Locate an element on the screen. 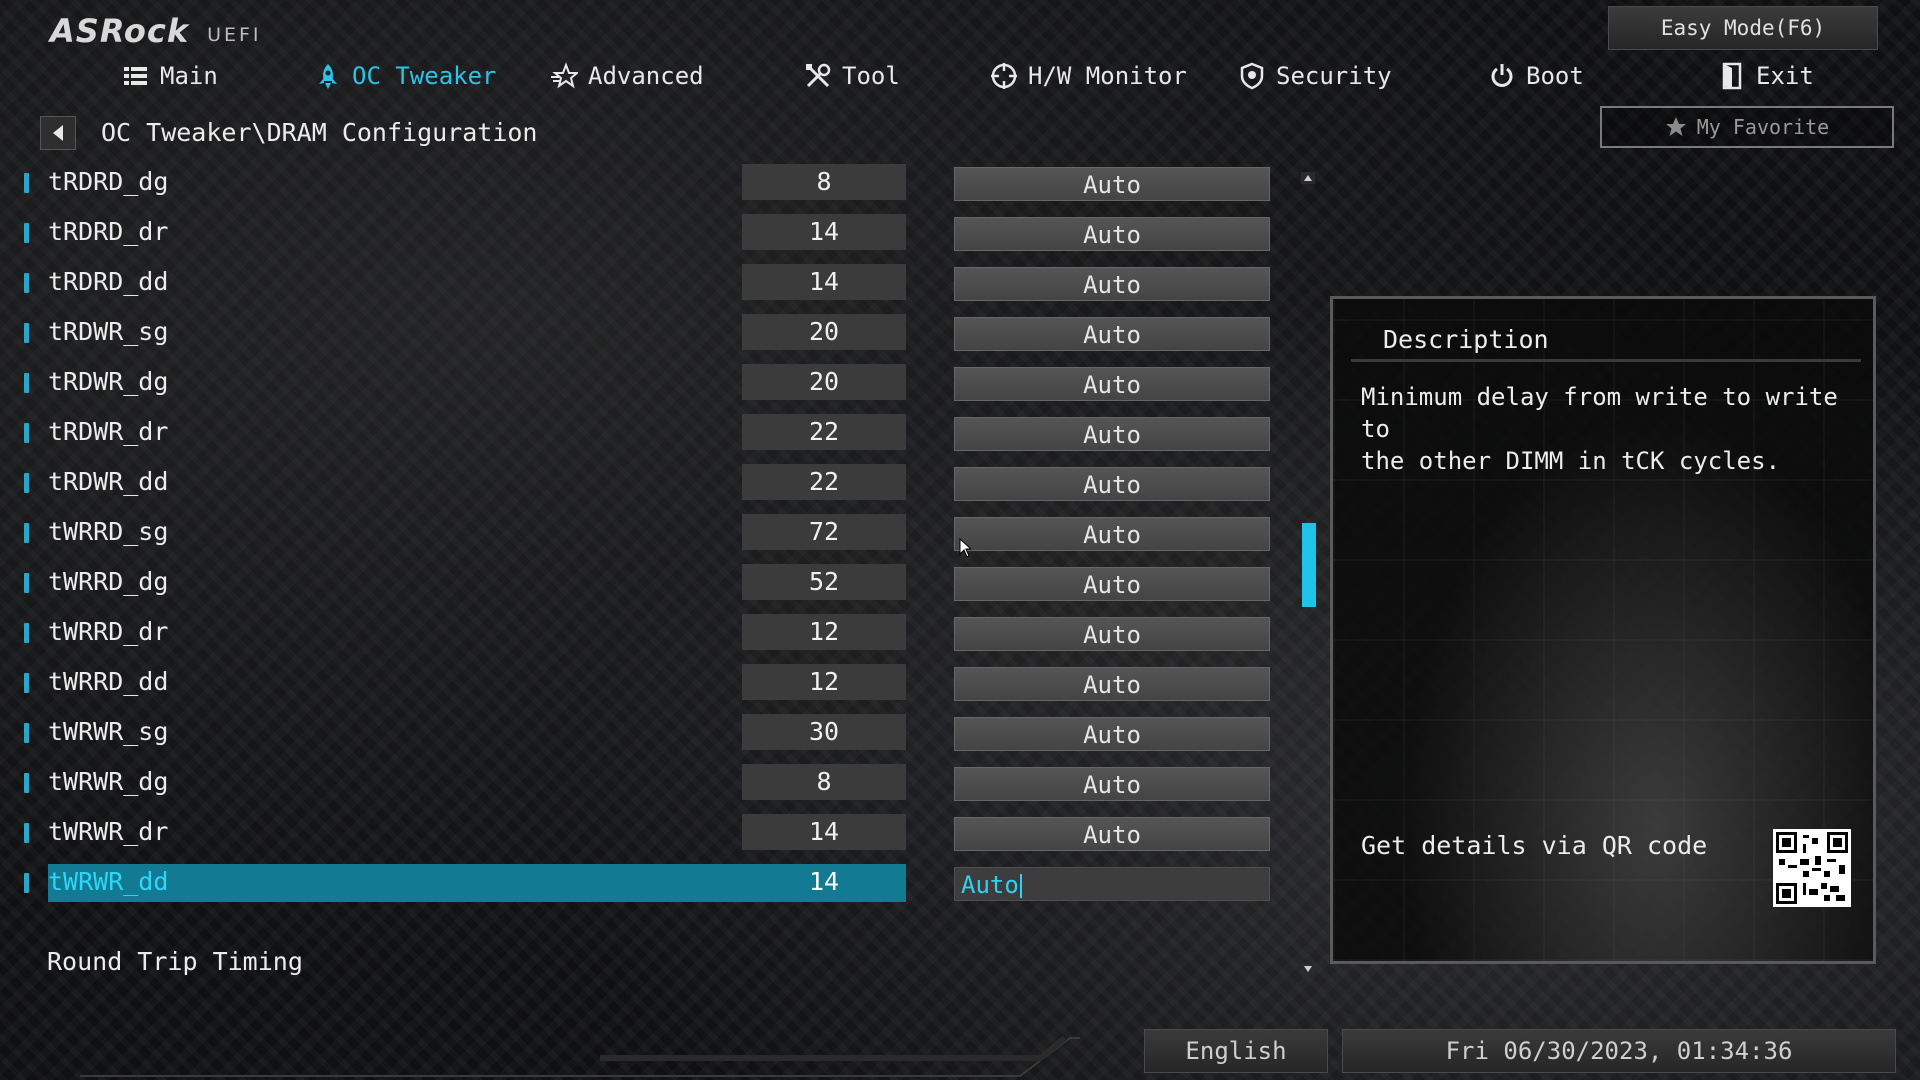  timing-name: tWRRD_dd is located at coordinates (108, 681).